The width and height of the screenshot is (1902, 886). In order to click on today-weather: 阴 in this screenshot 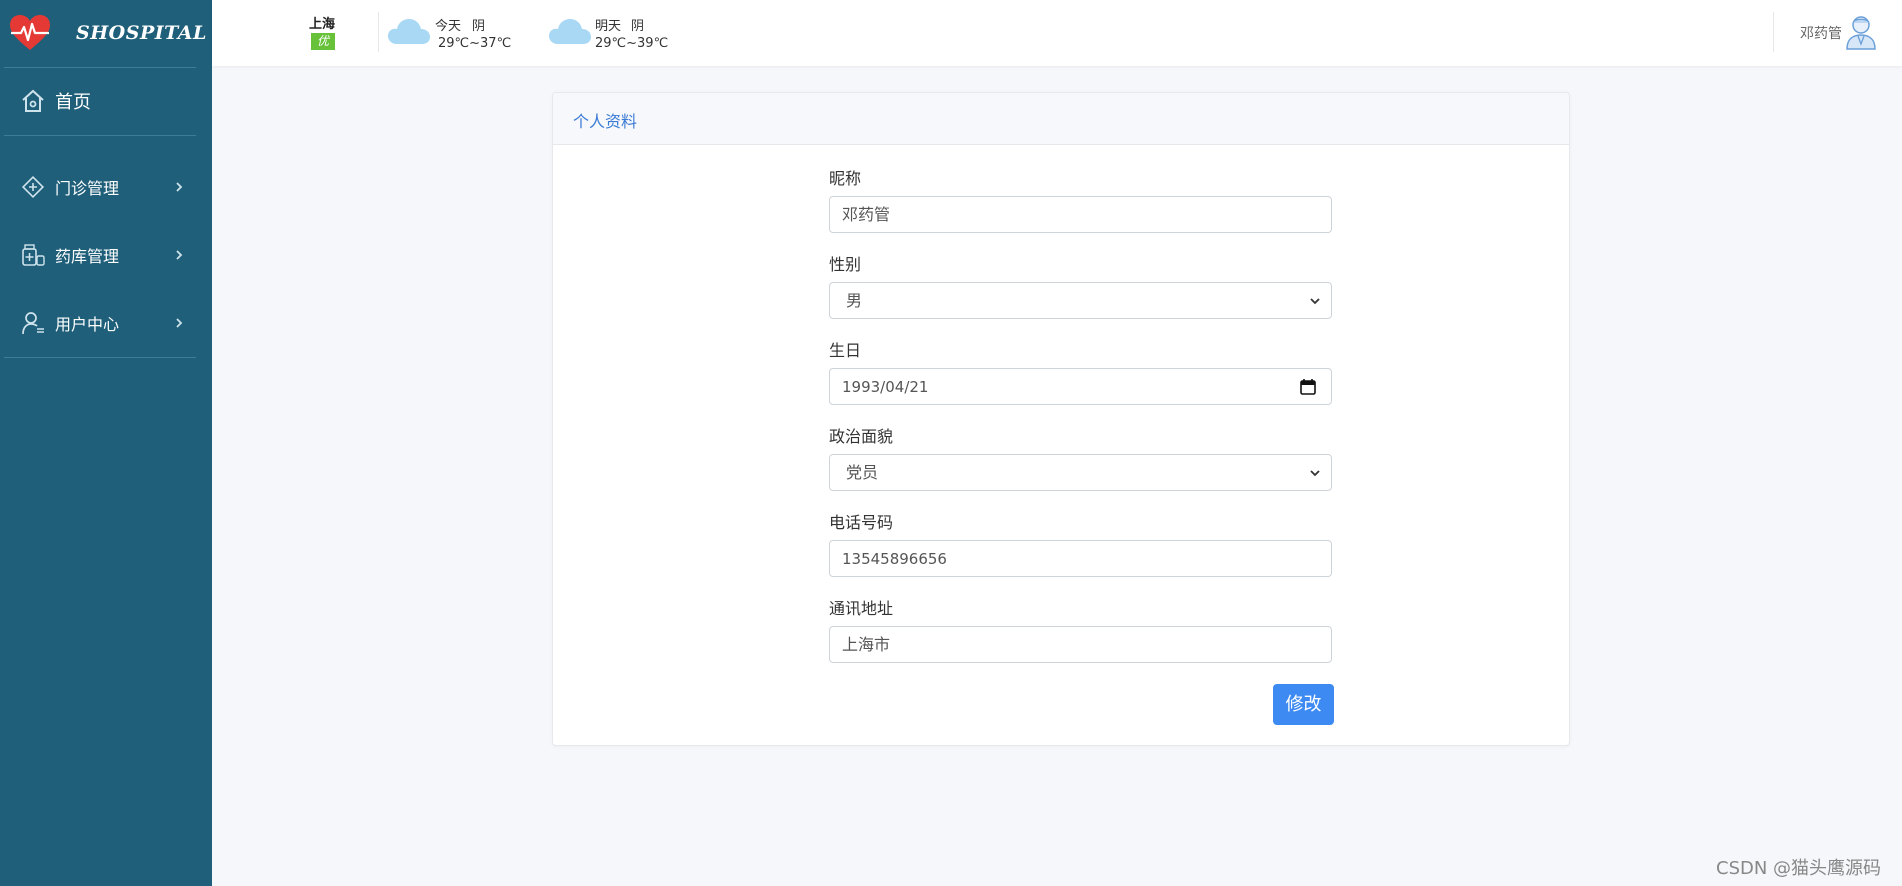, I will do `click(479, 26)`.